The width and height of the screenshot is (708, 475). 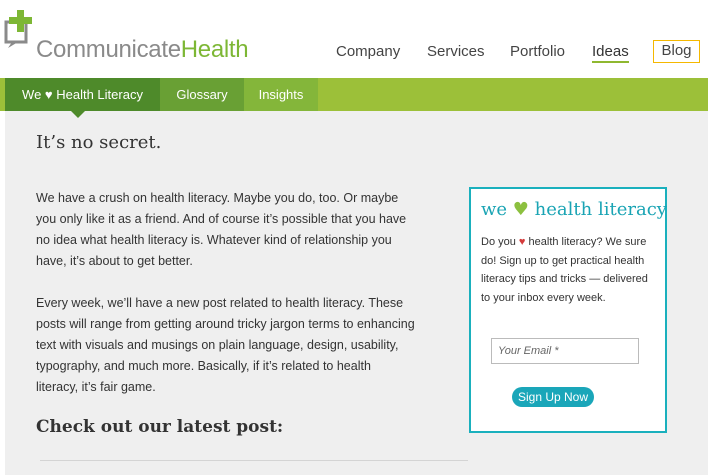 I want to click on page-heading: It’s no secret., so click(x=99, y=142).